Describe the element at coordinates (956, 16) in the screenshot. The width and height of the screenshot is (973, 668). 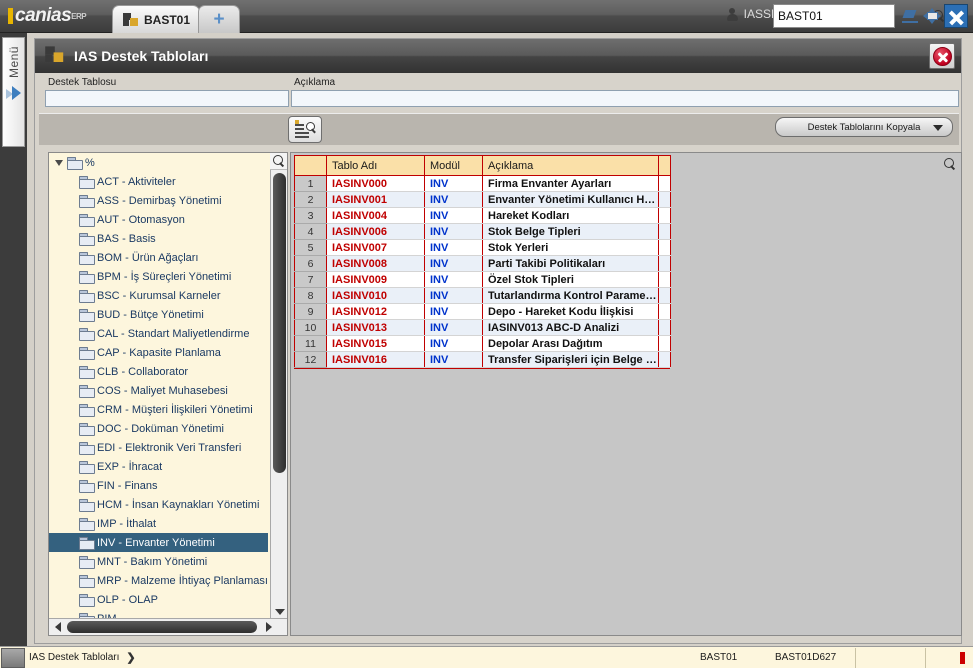
I see `window-close-button` at that location.